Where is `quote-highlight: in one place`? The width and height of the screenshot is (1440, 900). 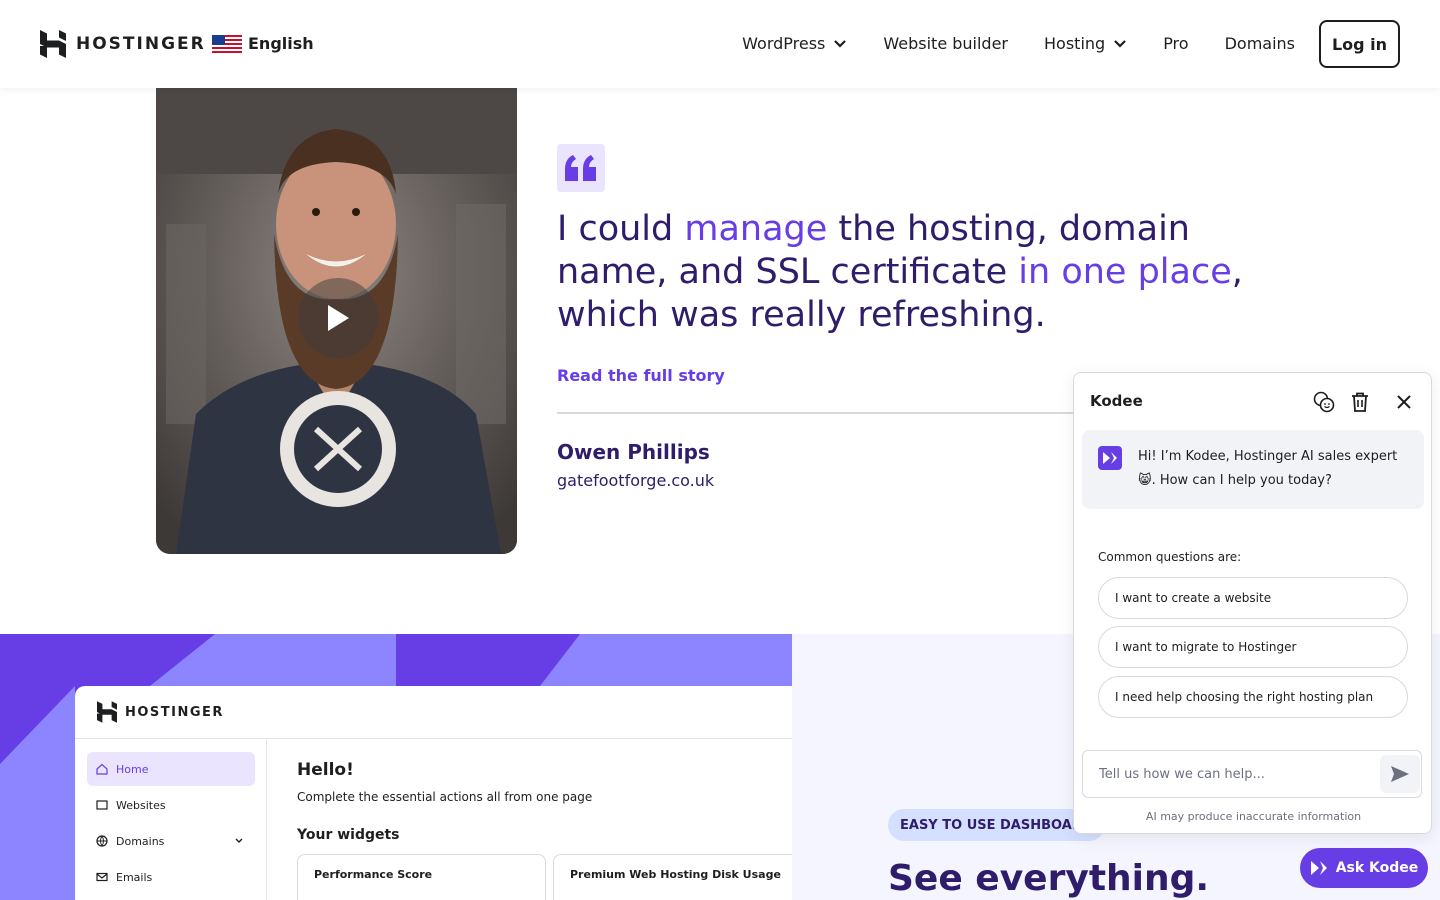 quote-highlight: in one place is located at coordinates (1125, 272).